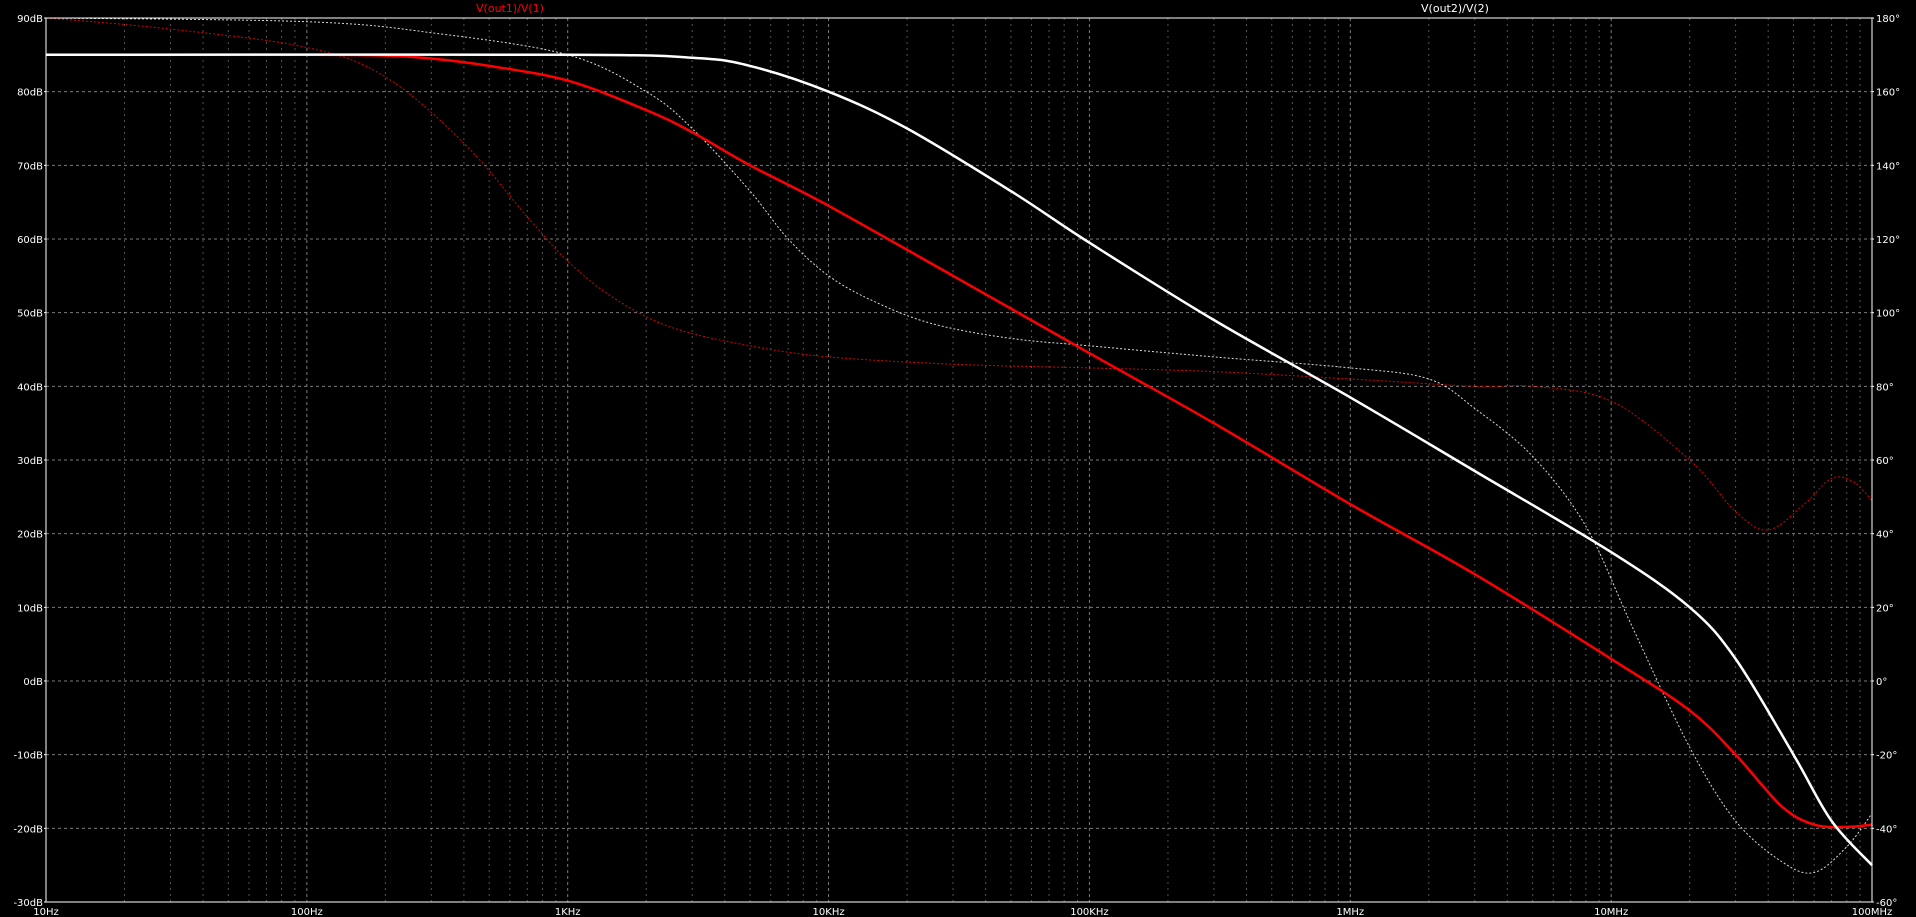 The height and width of the screenshot is (917, 1916). What do you see at coordinates (1089, 912) in the screenshot?
I see `x-tick-label: 100KHz` at bounding box center [1089, 912].